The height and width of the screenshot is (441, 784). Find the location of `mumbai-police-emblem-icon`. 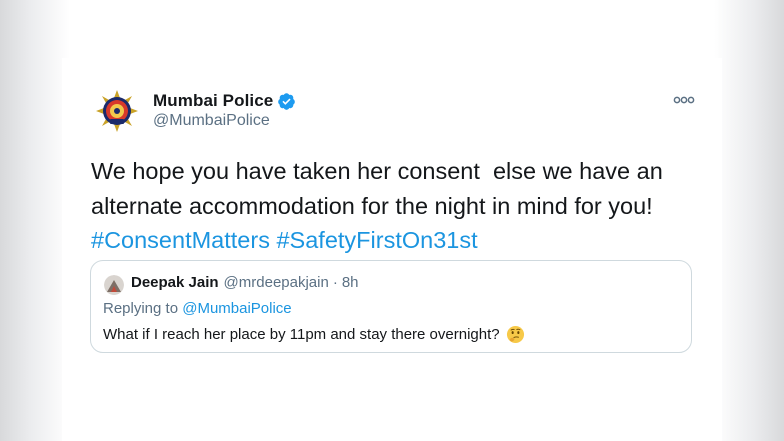

mumbai-police-emblem-icon is located at coordinates (117, 111).